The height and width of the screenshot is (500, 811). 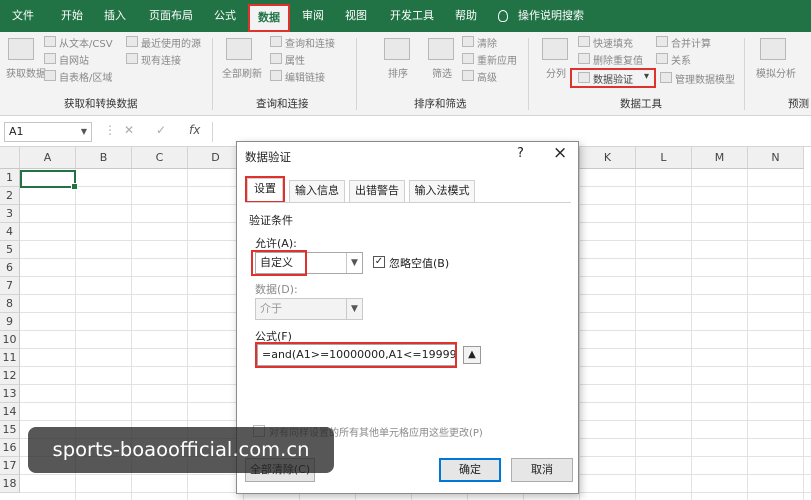 I want to click on column-header-n: N, so click(x=776, y=158).